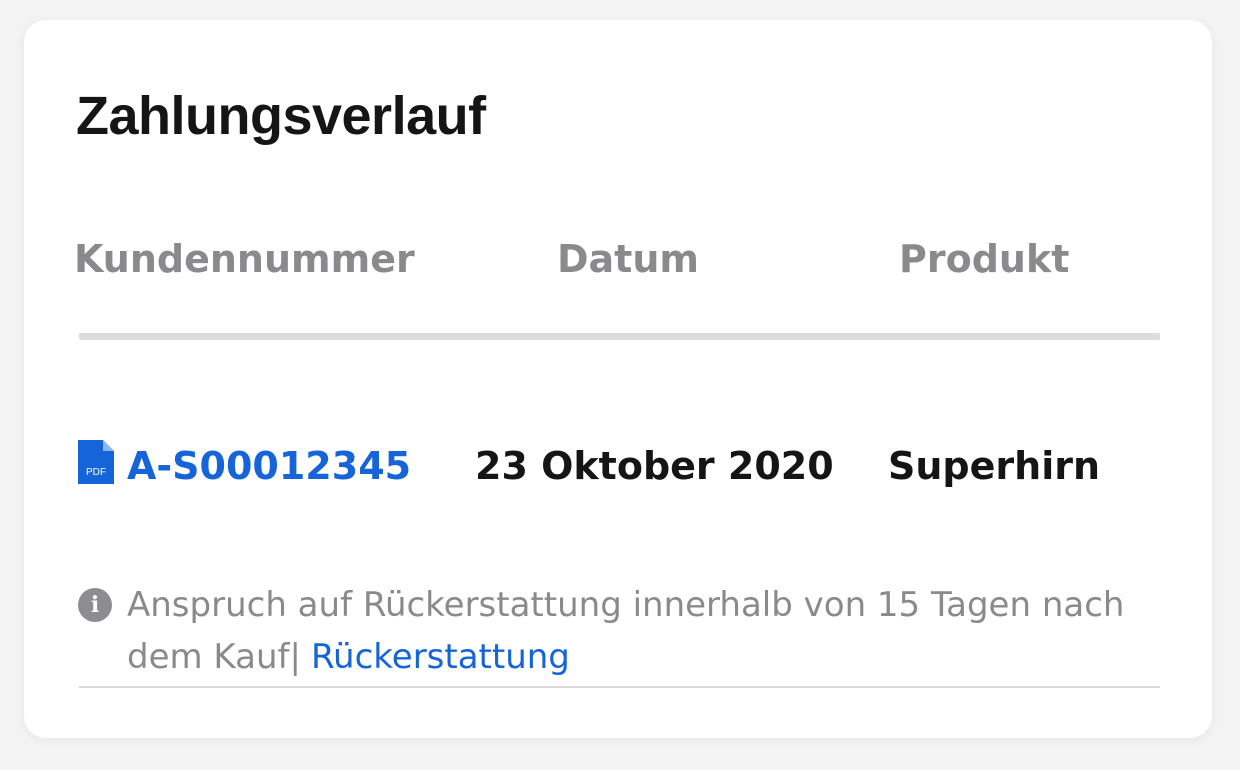 The width and height of the screenshot is (1240, 770). Describe the element at coordinates (654, 466) in the screenshot. I see `date-cell: 23 Oktober 2020` at that location.